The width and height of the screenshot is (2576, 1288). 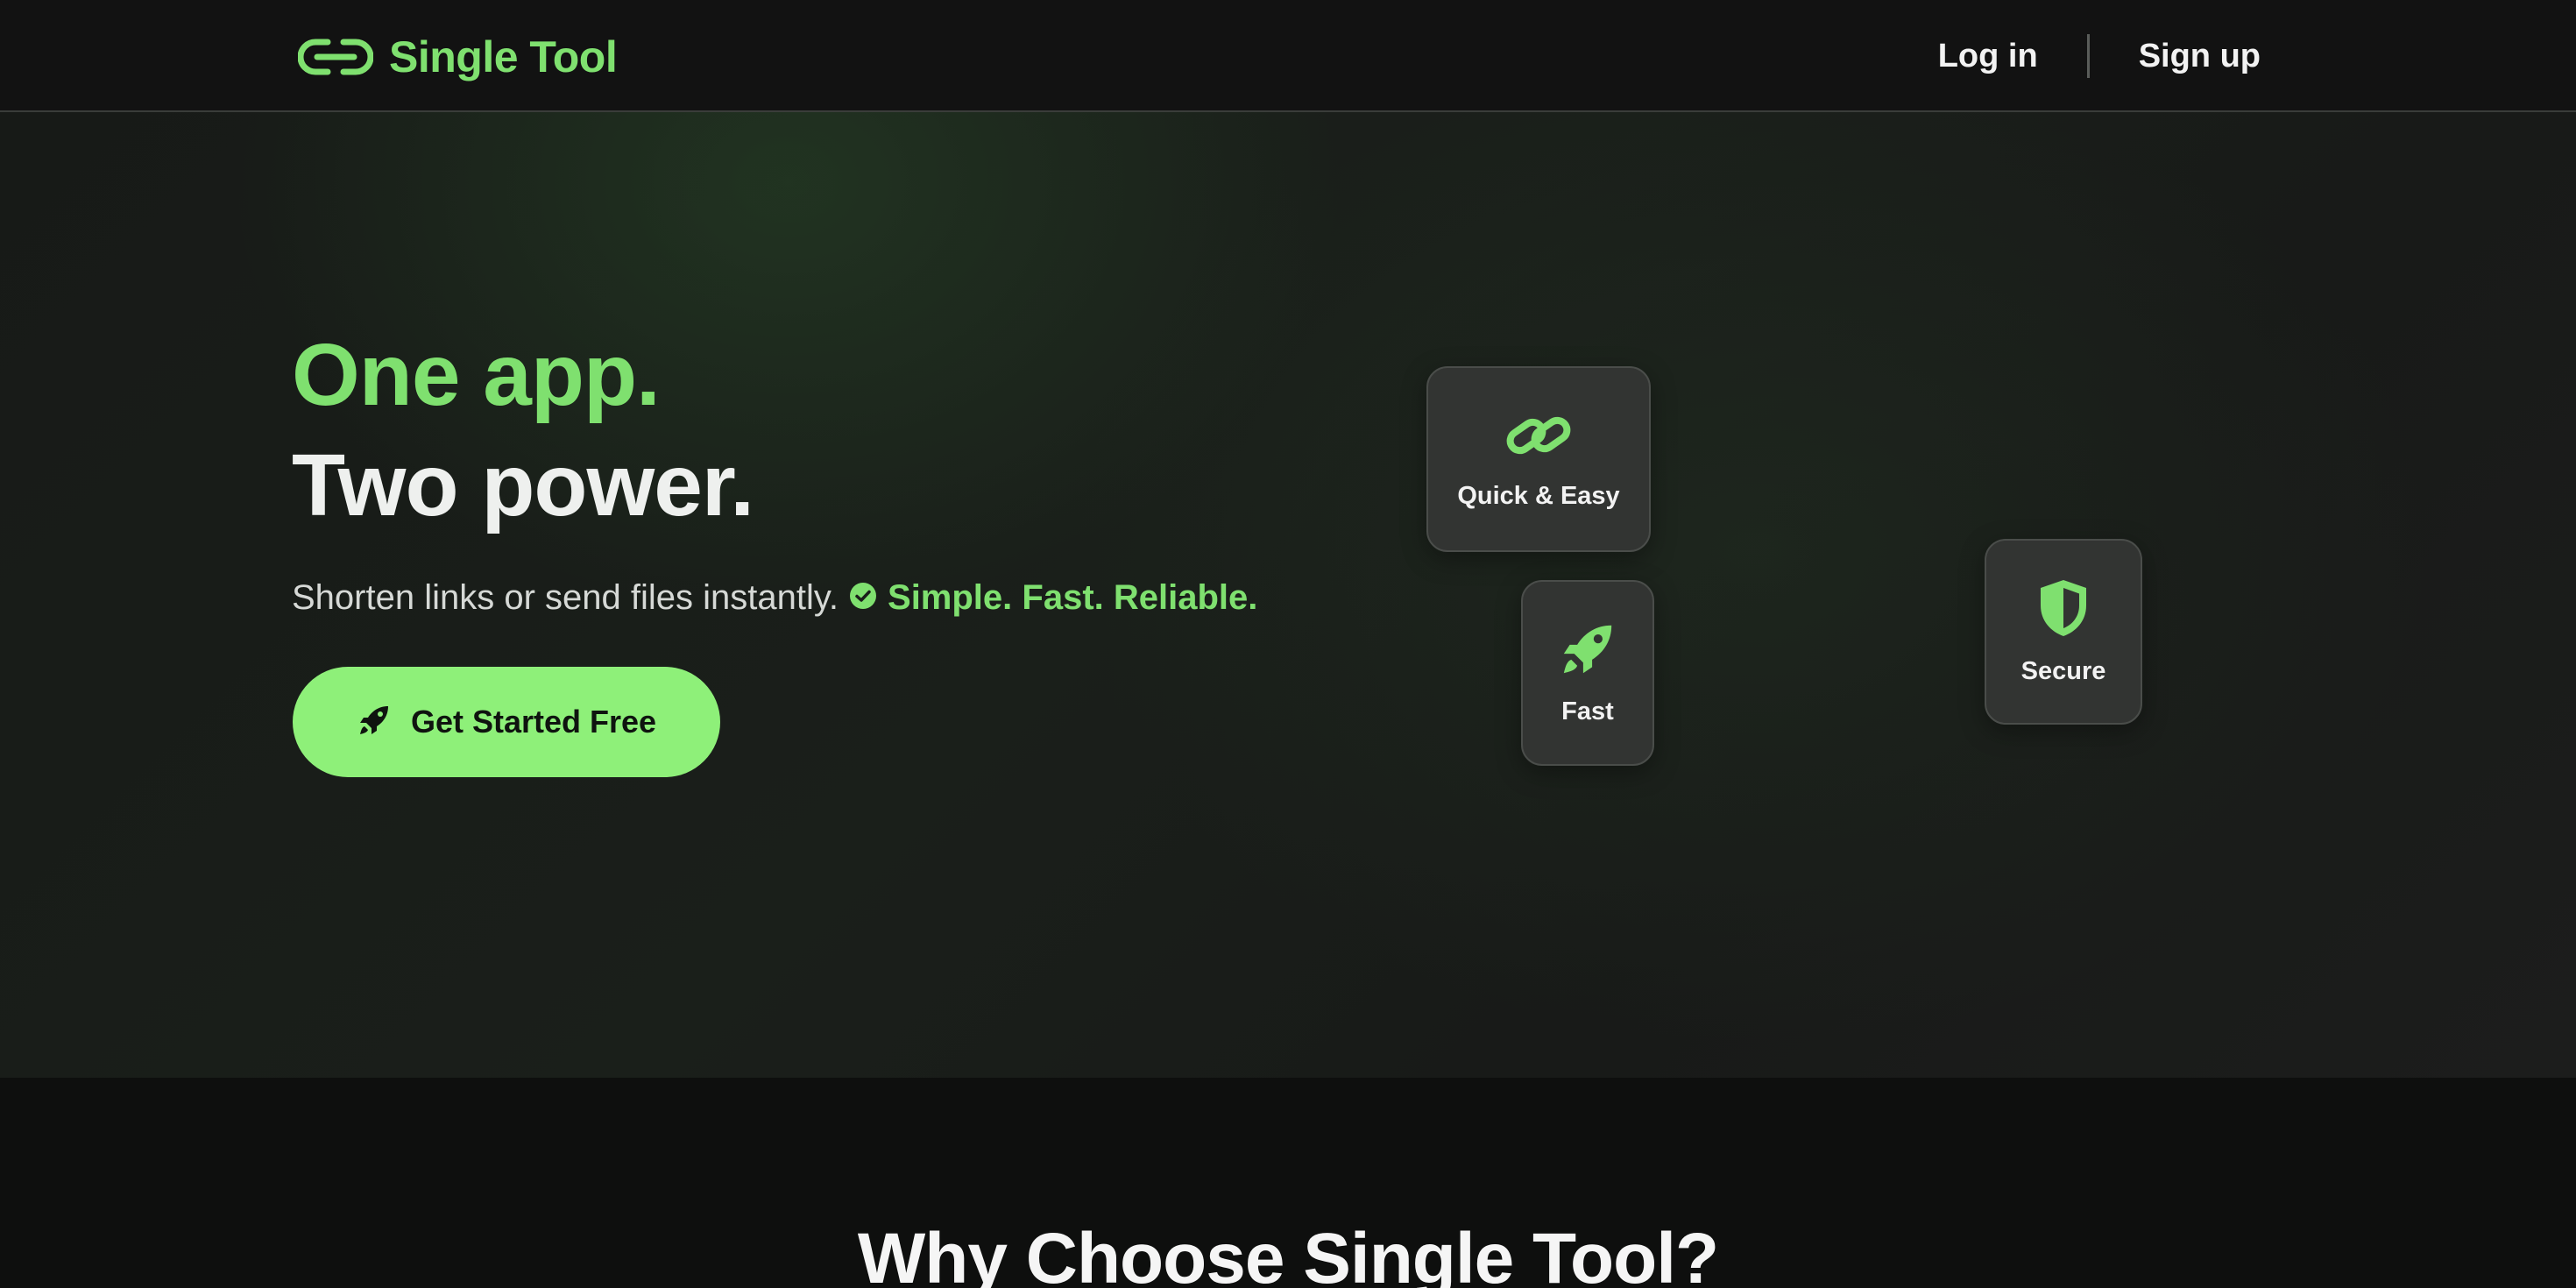 I want to click on brand-logo: Single Tool, so click(x=458, y=57).